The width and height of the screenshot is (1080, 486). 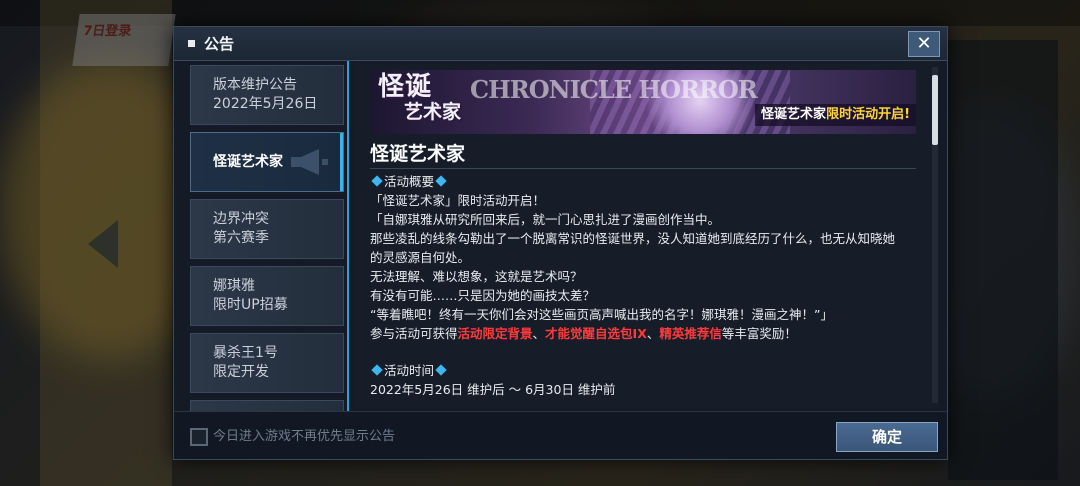 I want to click on reward-suffix: 等丰富奖励！, so click(x=759, y=333).